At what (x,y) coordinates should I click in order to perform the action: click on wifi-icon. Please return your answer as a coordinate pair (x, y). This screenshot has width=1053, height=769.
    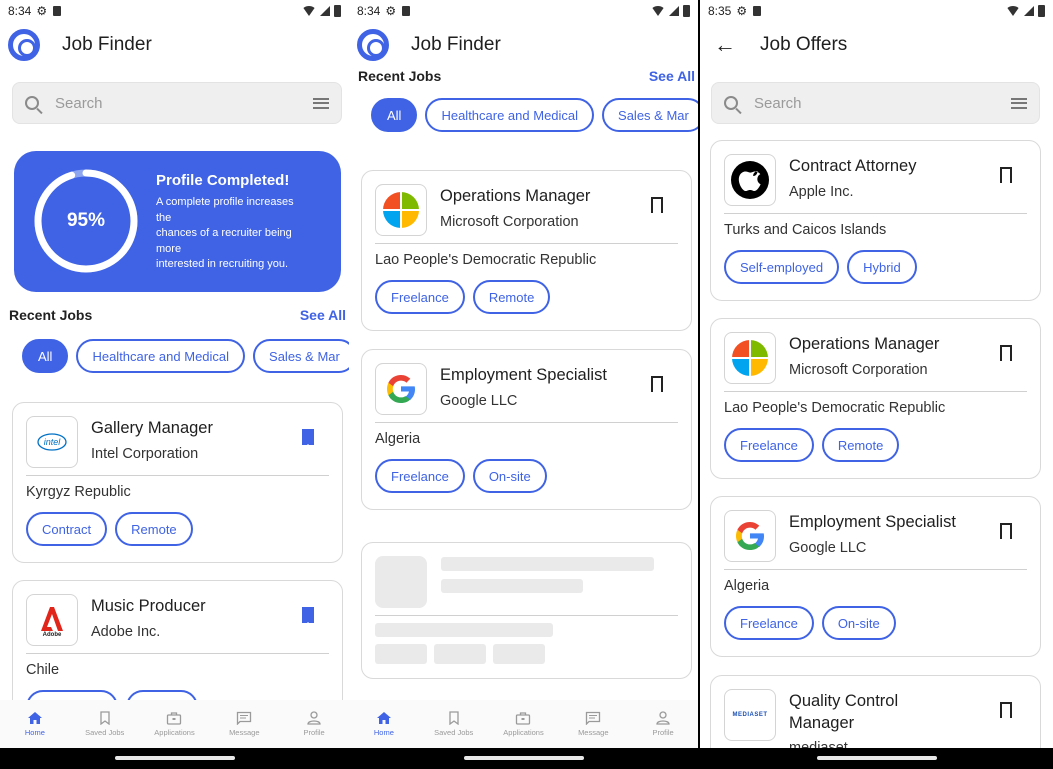
    Looking at the image, I should click on (658, 11).